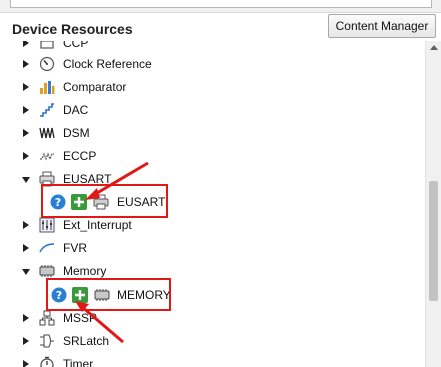  What do you see at coordinates (212, 341) in the screenshot?
I see `tree-item-srlatch: SRLatch` at bounding box center [212, 341].